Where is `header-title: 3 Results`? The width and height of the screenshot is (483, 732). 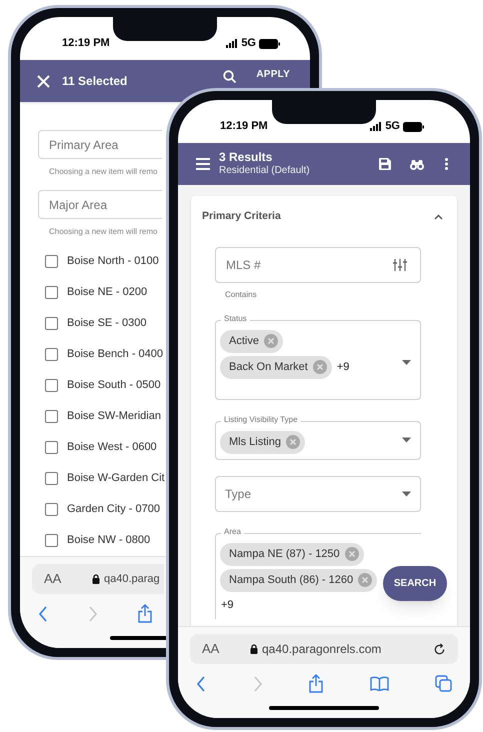 header-title: 3 Results is located at coordinates (246, 158).